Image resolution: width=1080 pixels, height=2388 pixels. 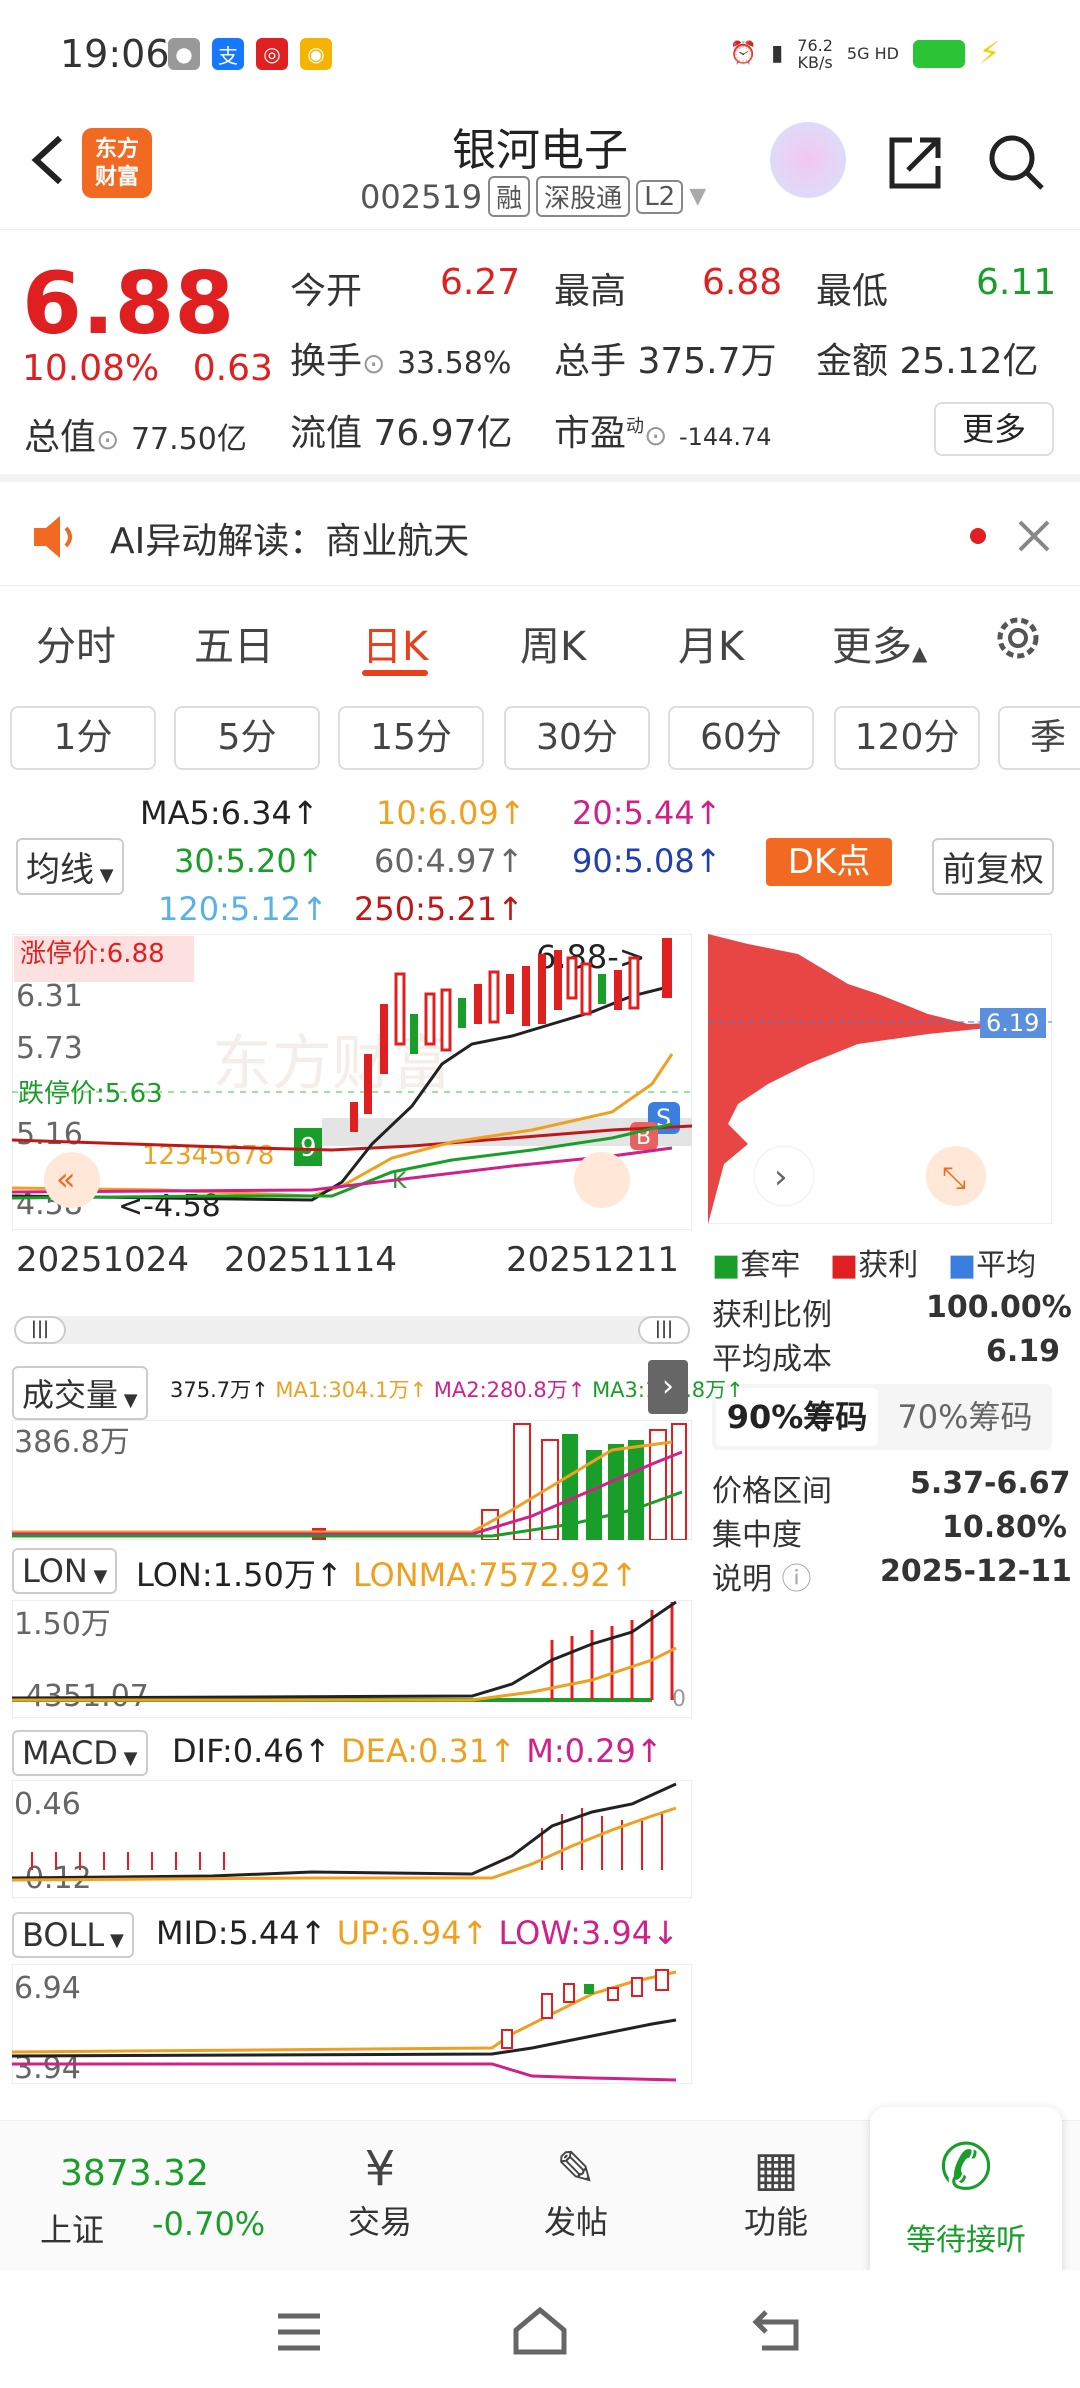 What do you see at coordinates (1034, 536) in the screenshot?
I see `close-icon` at bounding box center [1034, 536].